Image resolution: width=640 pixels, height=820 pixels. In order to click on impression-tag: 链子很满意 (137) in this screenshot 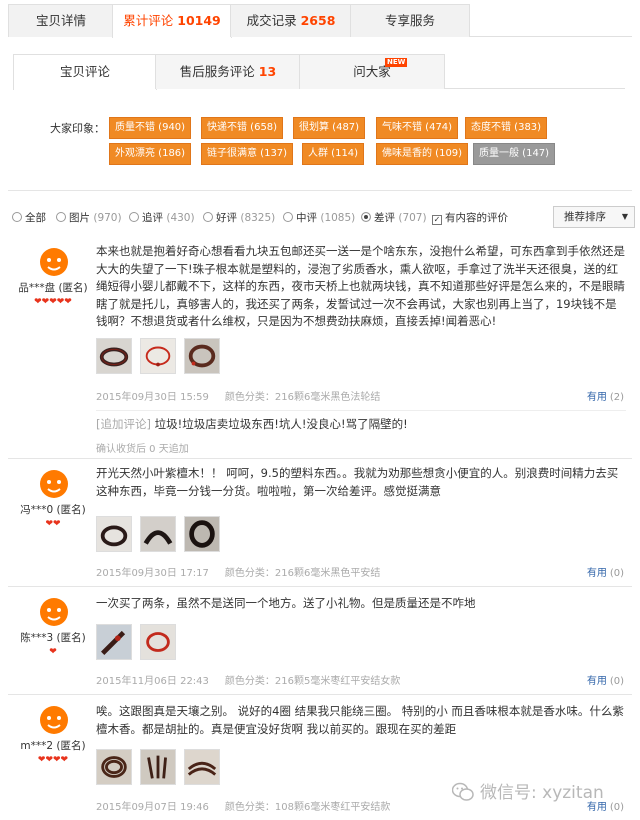, I will do `click(247, 154)`.